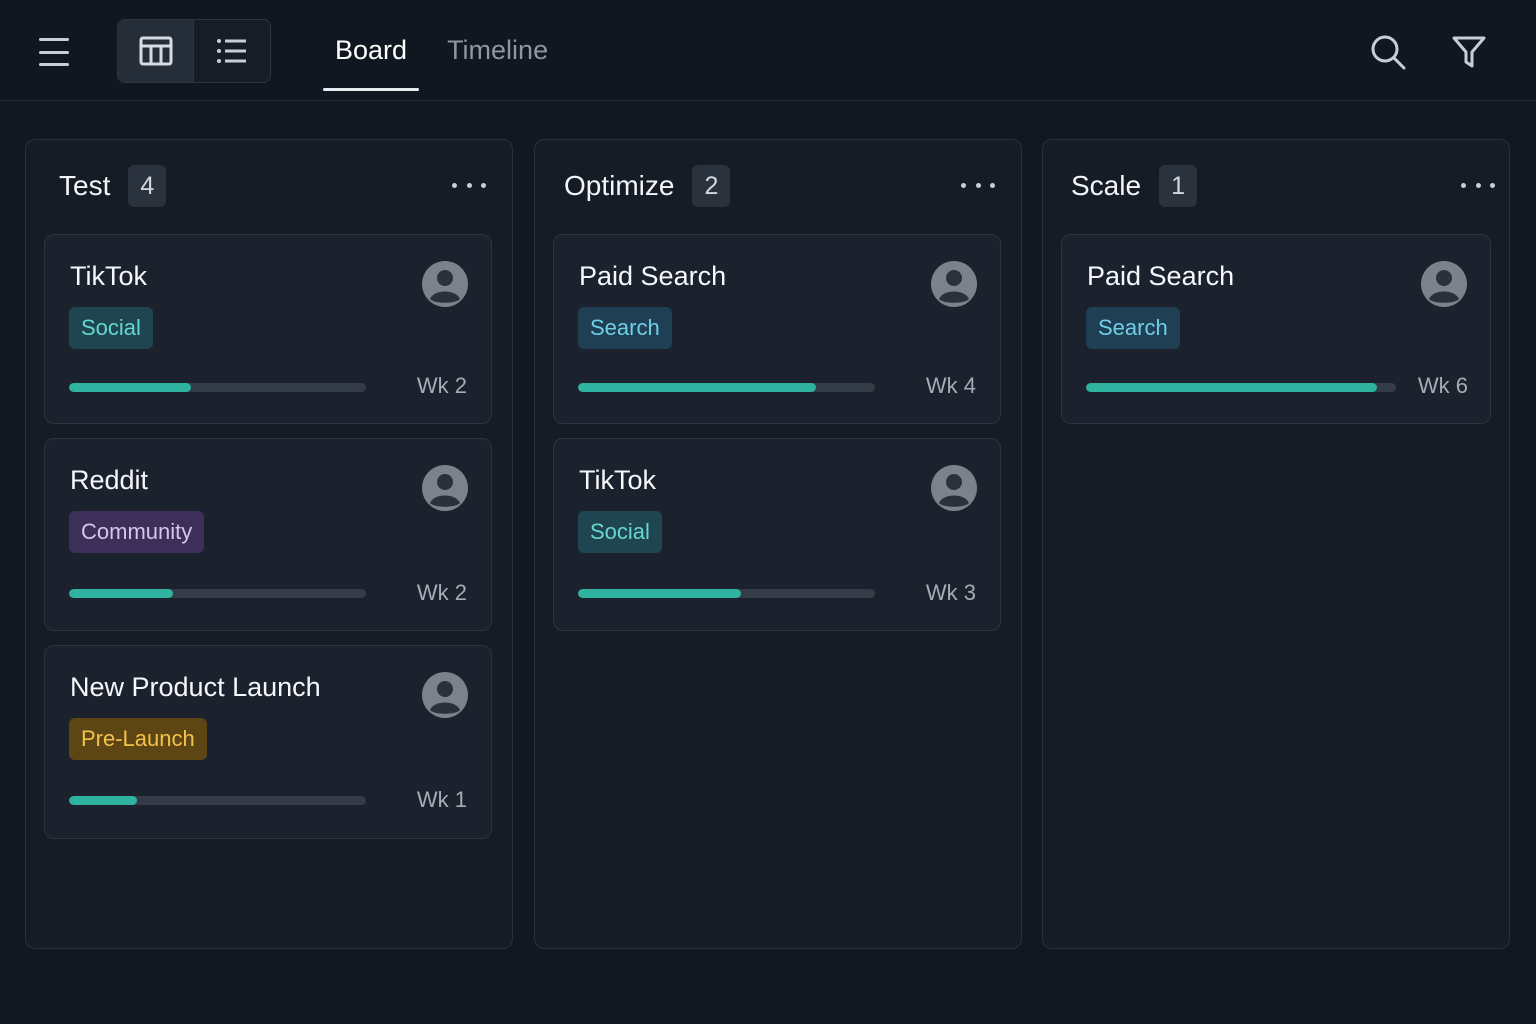  What do you see at coordinates (1106, 185) in the screenshot?
I see `column-title: Scale` at bounding box center [1106, 185].